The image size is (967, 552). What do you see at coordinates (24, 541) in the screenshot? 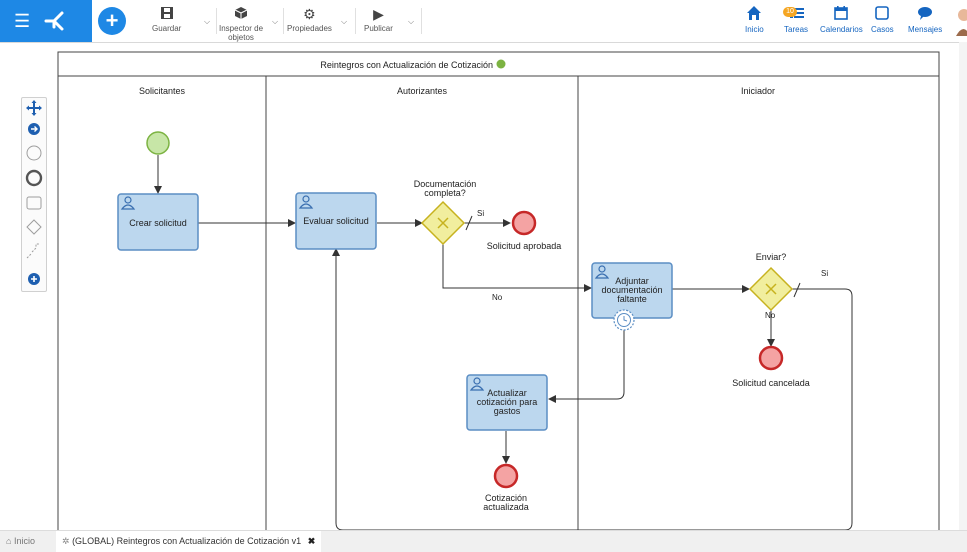
I see `status-home-label: Inicio` at bounding box center [24, 541].